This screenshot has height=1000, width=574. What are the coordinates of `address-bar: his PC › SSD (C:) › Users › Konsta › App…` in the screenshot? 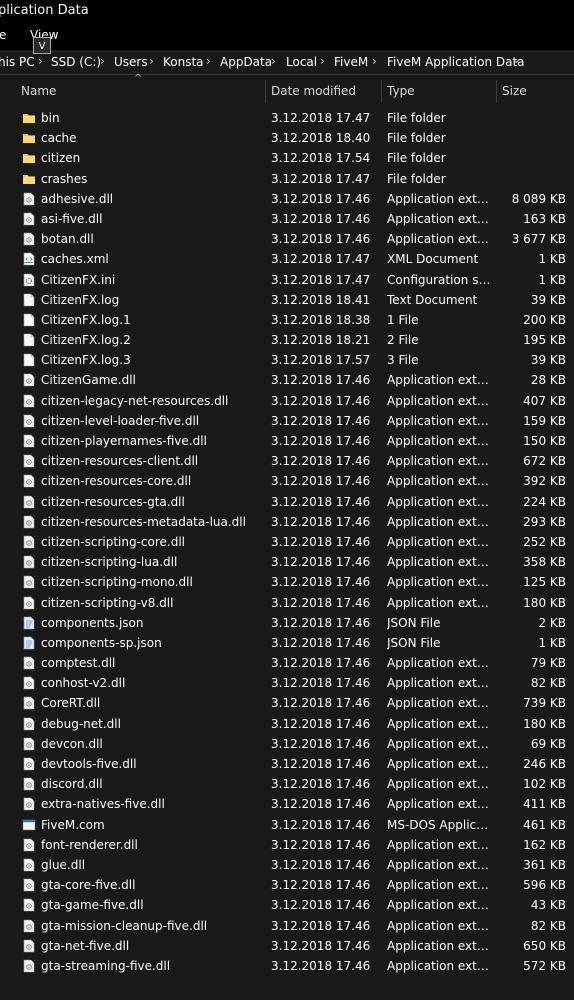 It's located at (287, 63).